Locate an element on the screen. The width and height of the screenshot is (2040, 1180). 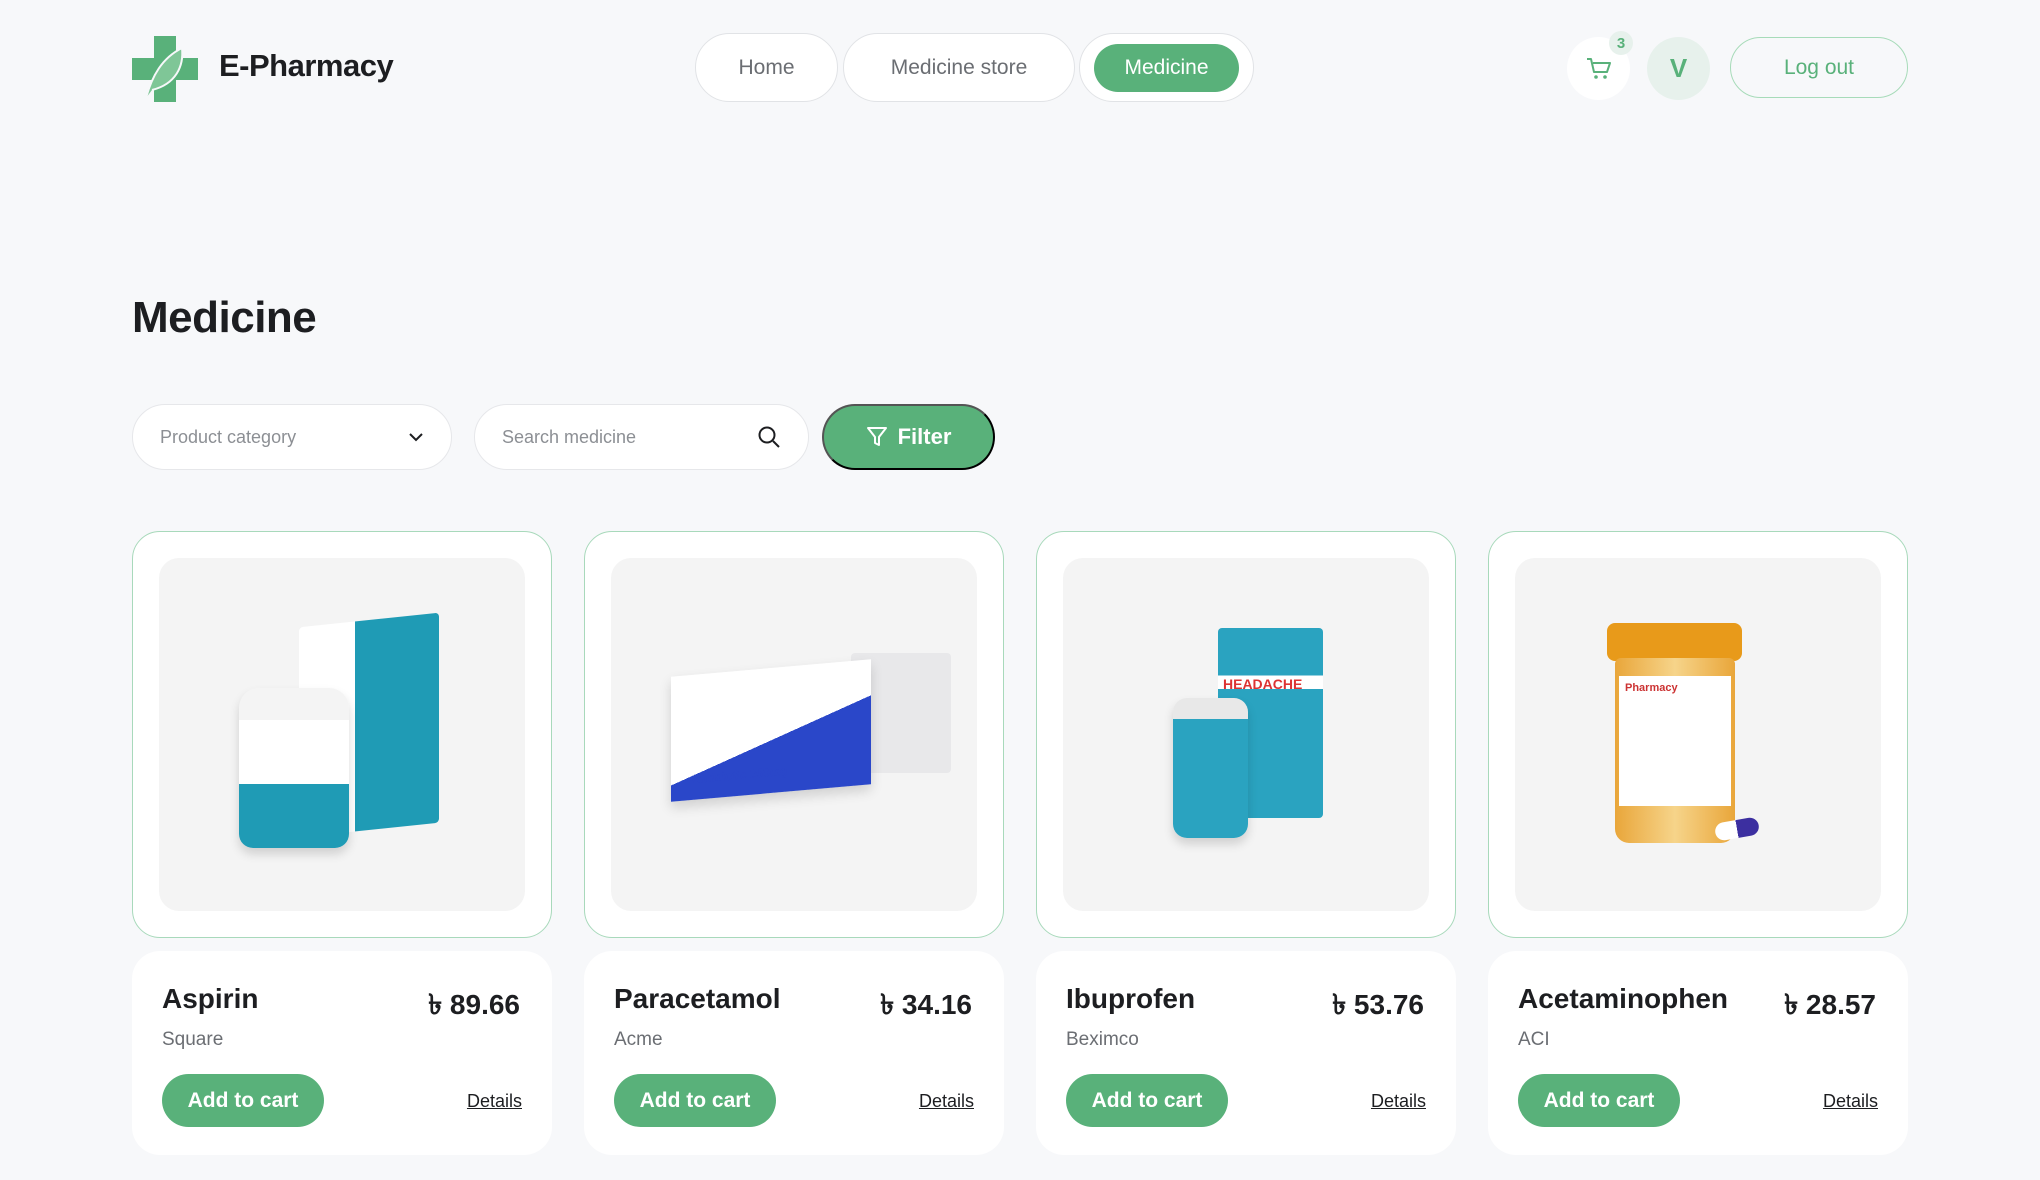
user-avatar: V is located at coordinates (1678, 68).